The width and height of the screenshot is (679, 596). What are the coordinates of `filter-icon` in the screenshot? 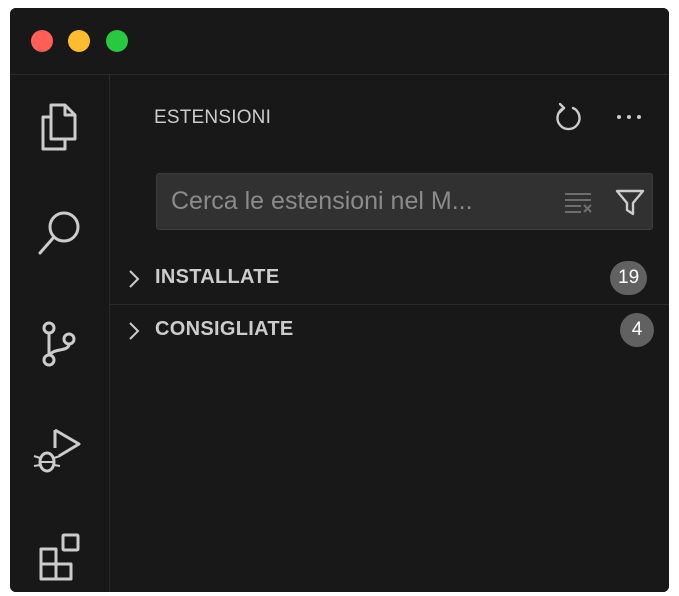 It's located at (630, 202).